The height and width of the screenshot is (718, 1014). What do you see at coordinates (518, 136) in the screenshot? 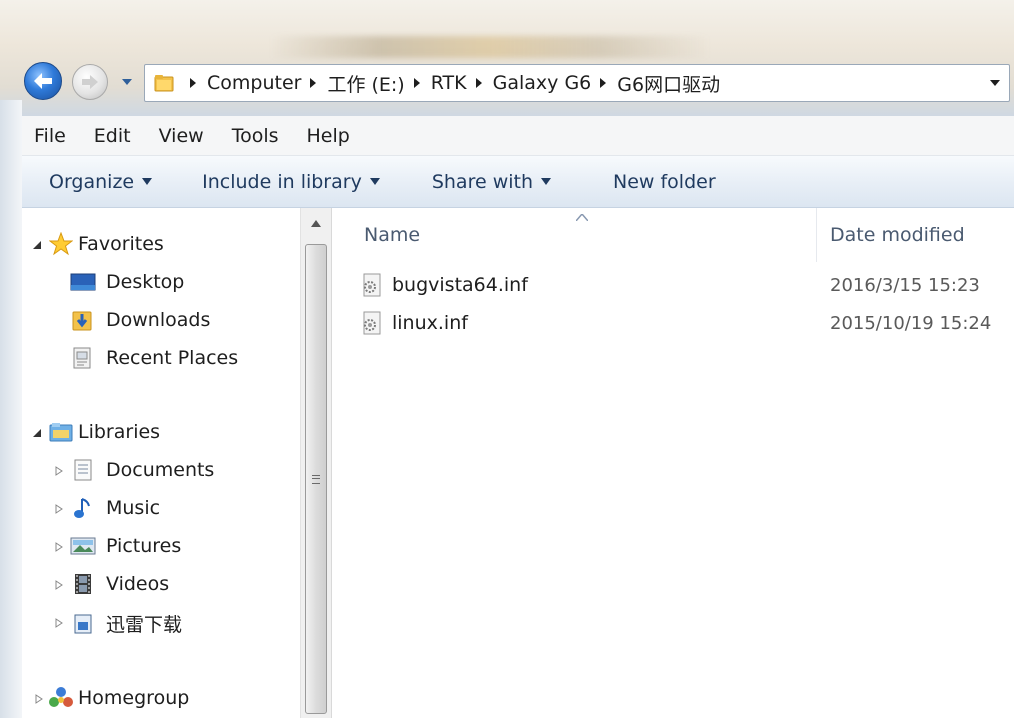
I see `menu-bar: File Edit View Tools Help` at bounding box center [518, 136].